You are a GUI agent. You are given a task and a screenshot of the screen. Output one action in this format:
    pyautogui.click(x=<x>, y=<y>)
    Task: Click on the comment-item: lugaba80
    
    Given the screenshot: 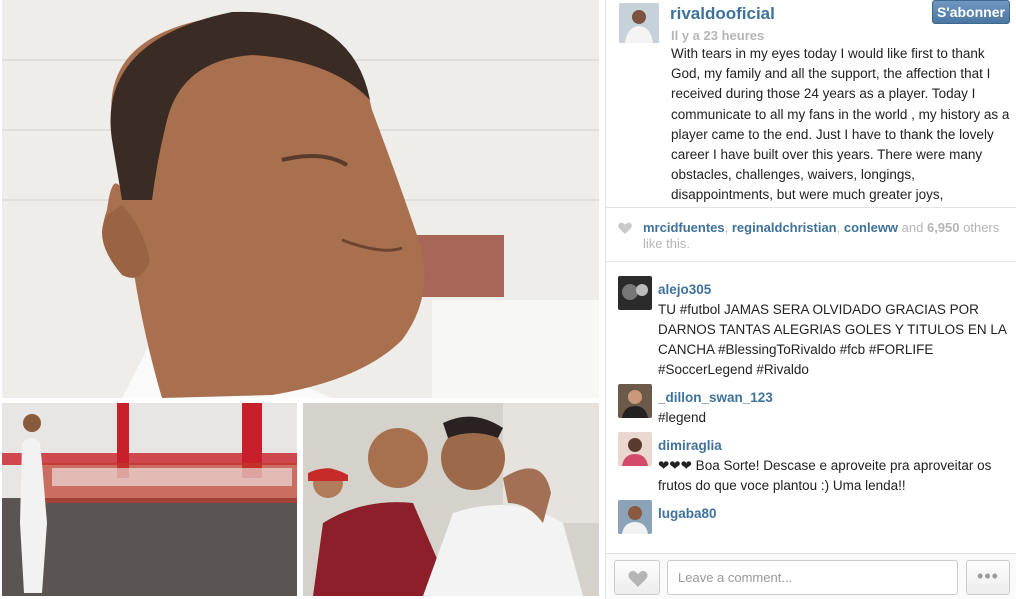 What is the action you would take?
    pyautogui.click(x=814, y=522)
    